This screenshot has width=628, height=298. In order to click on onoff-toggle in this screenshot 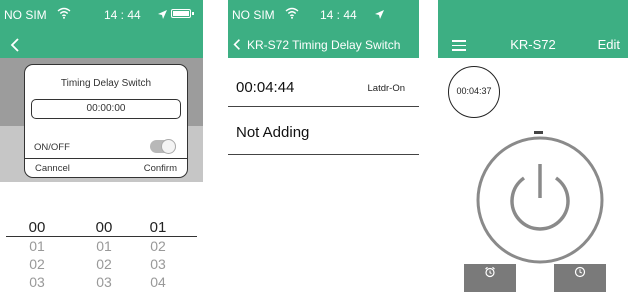, I will do `click(163, 146)`.